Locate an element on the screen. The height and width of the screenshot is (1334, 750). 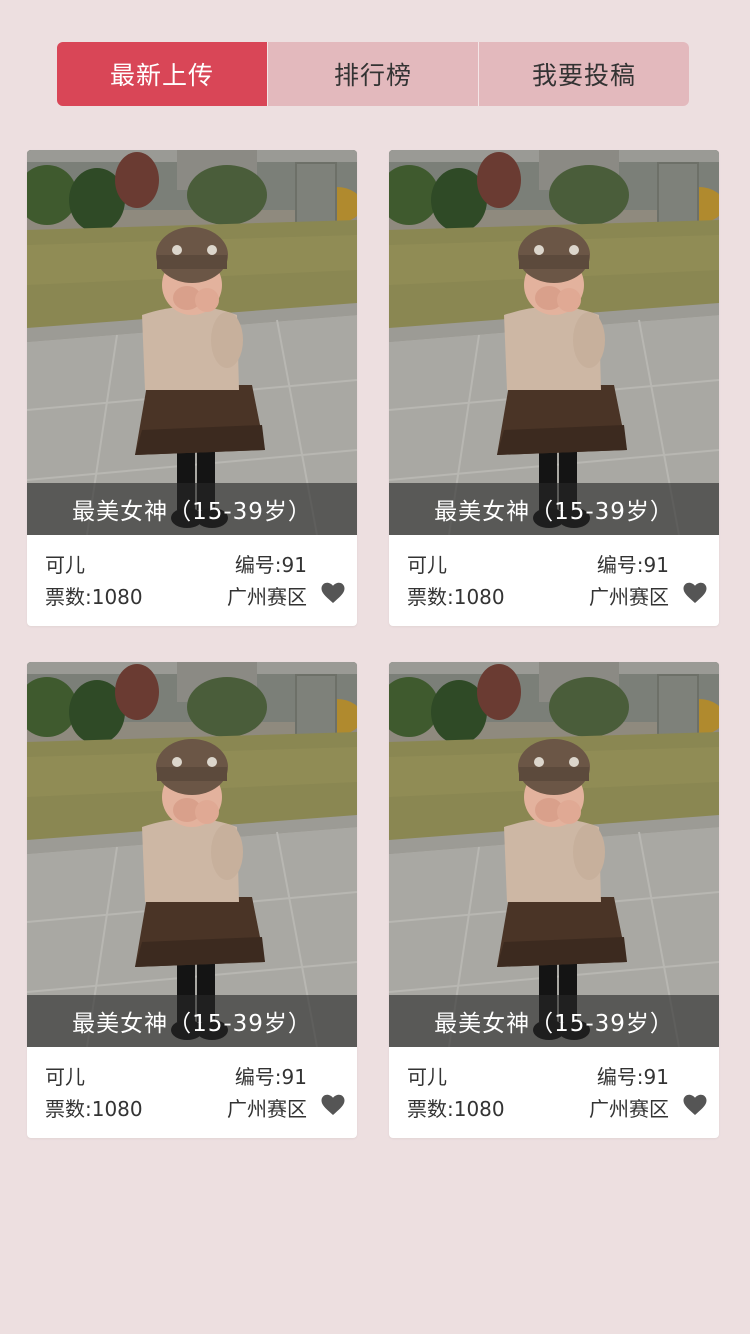
tab-bar: 最新上传 排行榜 我要投稿 is located at coordinates (373, 74).